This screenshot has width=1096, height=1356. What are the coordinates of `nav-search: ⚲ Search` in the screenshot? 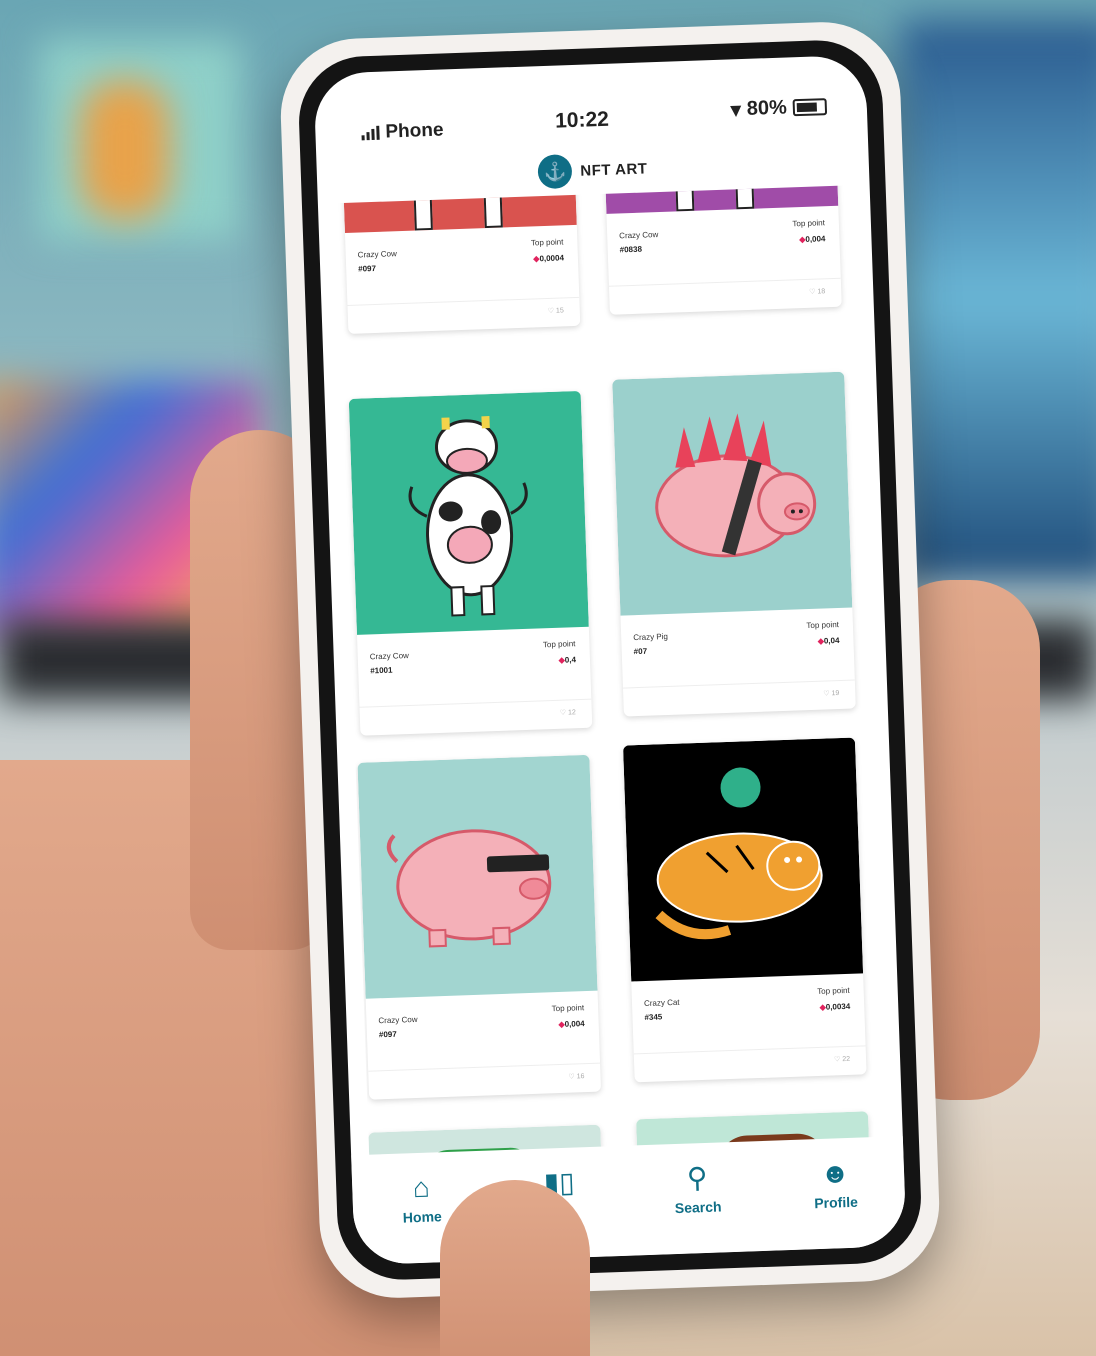 It's located at (698, 1189).